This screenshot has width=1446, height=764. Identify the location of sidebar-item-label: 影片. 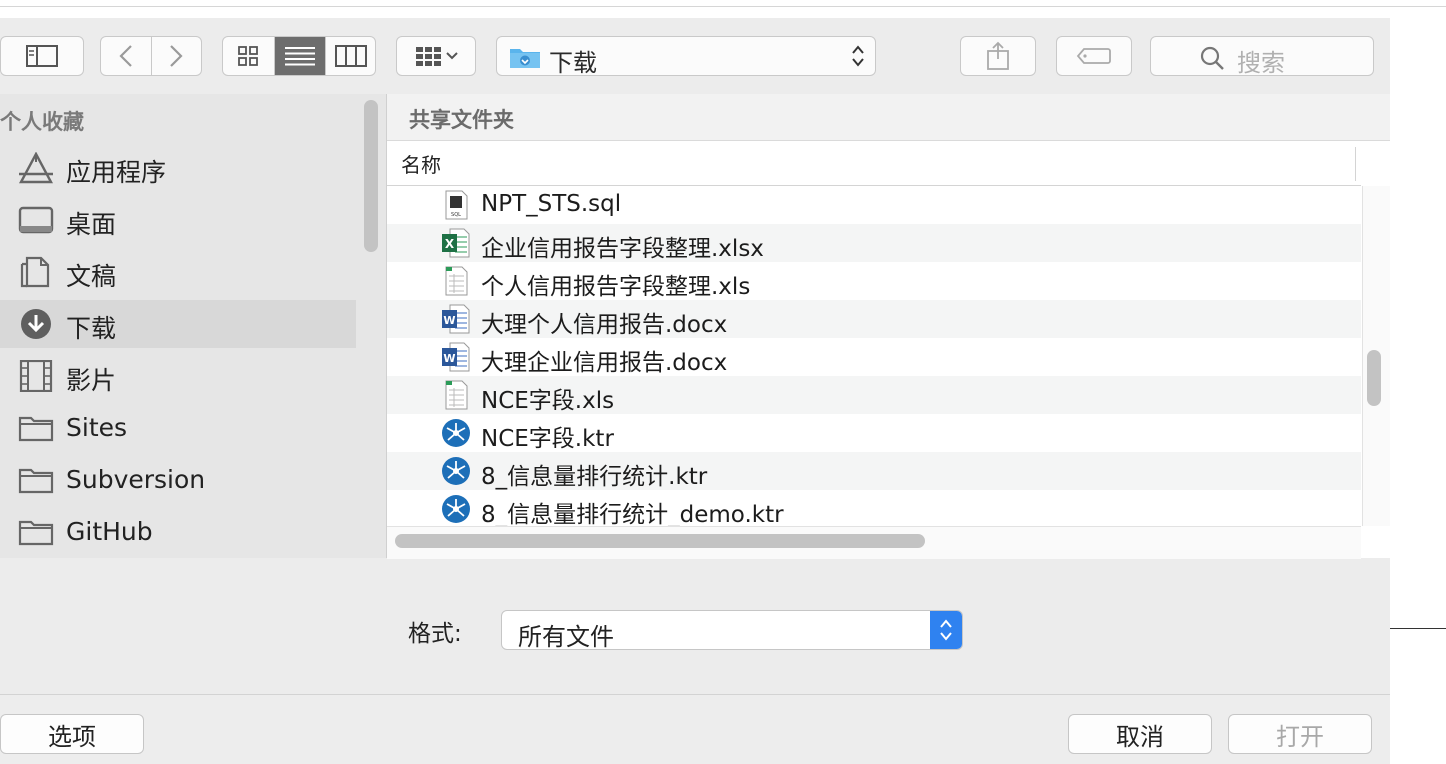
(91, 380).